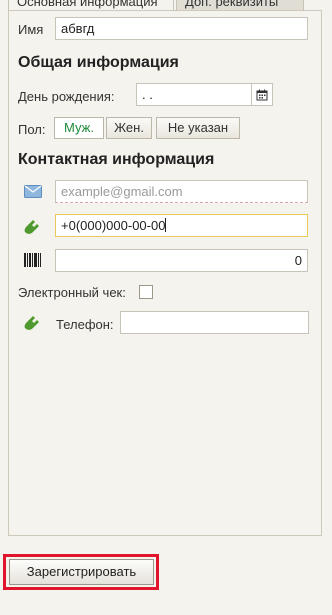 This screenshot has height=615, width=332. I want to click on general-info-heading: Общая информация, so click(98, 62).